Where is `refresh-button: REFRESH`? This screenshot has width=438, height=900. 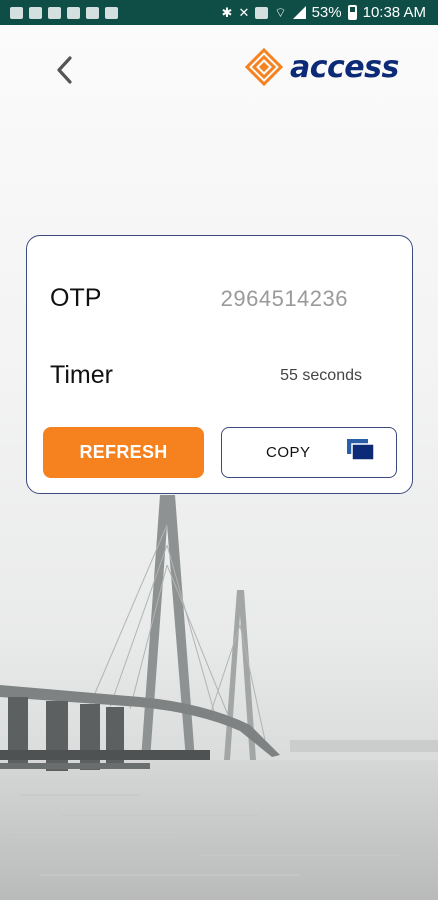
refresh-button: REFRESH is located at coordinates (123, 452).